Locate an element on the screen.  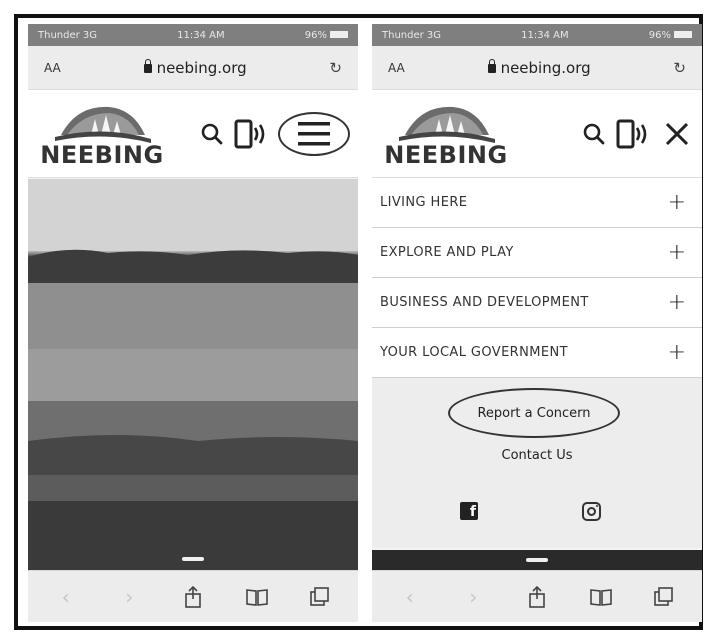
contact-us-link: Contact Us is located at coordinates (537, 455).